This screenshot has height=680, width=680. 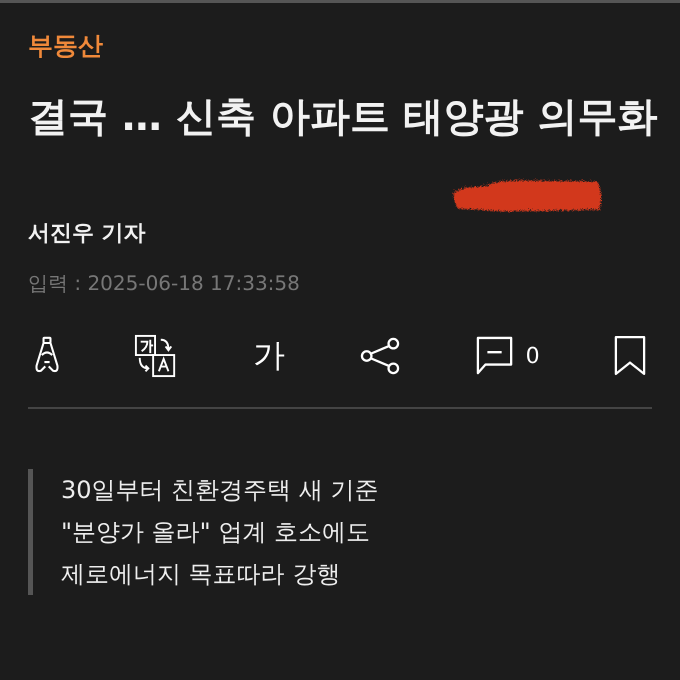 What do you see at coordinates (220, 490) in the screenshot?
I see `summary-line: 30일부터 친환경주택 새 기준` at bounding box center [220, 490].